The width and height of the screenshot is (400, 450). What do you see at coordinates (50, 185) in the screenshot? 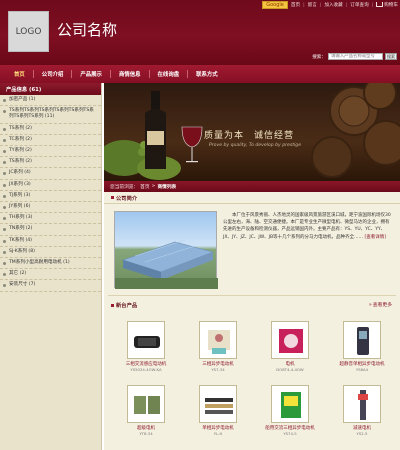
I see `category-item: JX系列 (3)` at bounding box center [50, 185].